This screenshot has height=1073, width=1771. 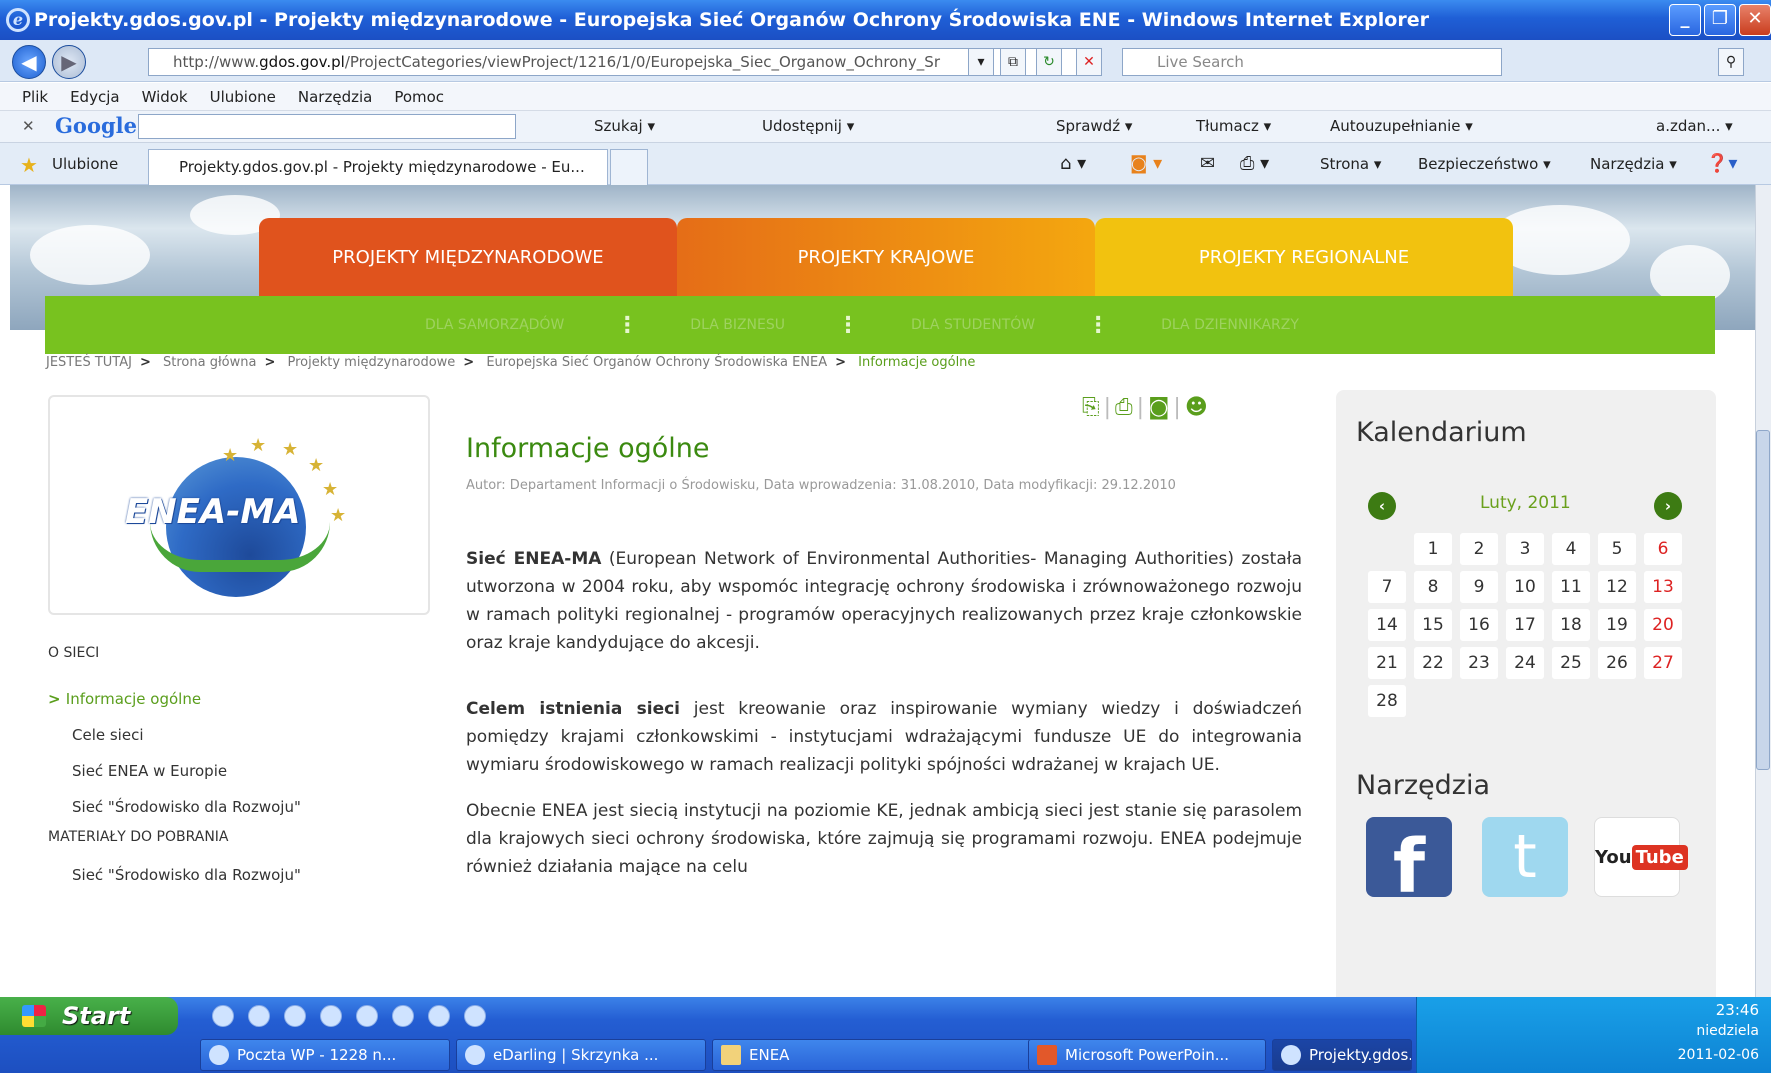 What do you see at coordinates (295, 1016) in the screenshot?
I see `media-quicklaunch-icon` at bounding box center [295, 1016].